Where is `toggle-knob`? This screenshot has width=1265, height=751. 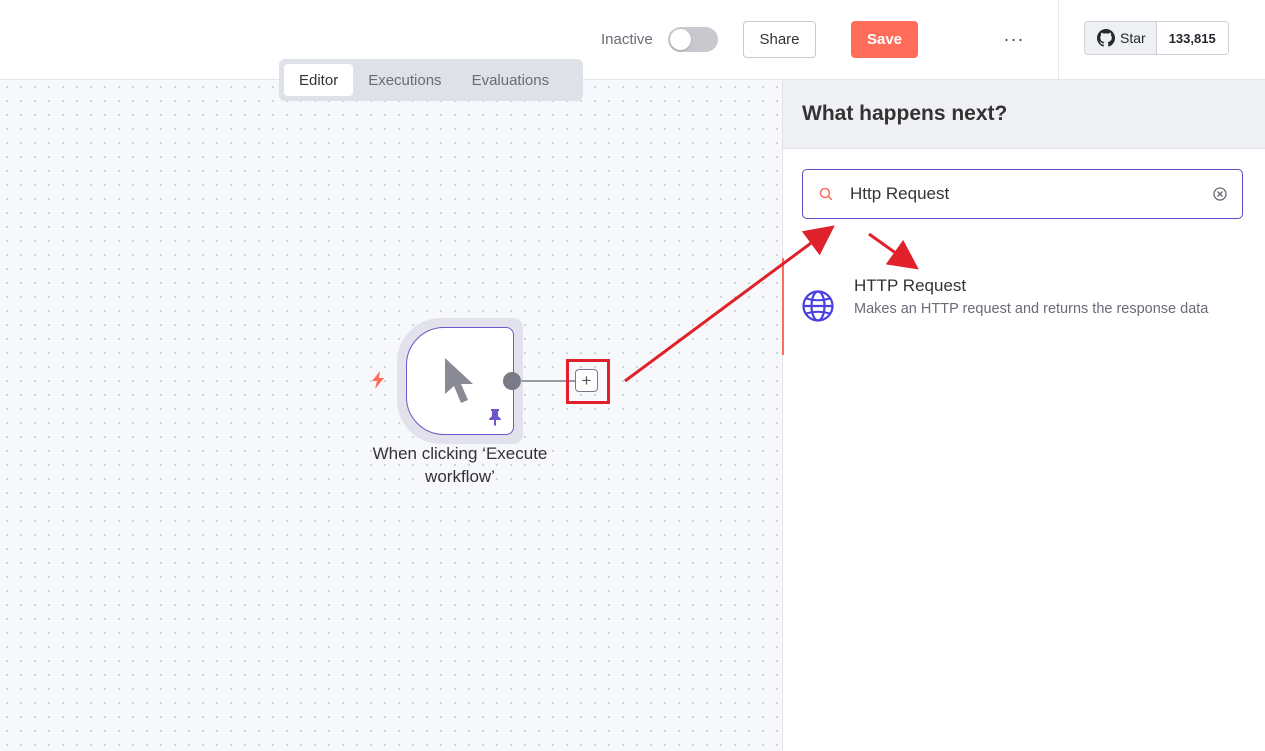
toggle-knob is located at coordinates (680, 39).